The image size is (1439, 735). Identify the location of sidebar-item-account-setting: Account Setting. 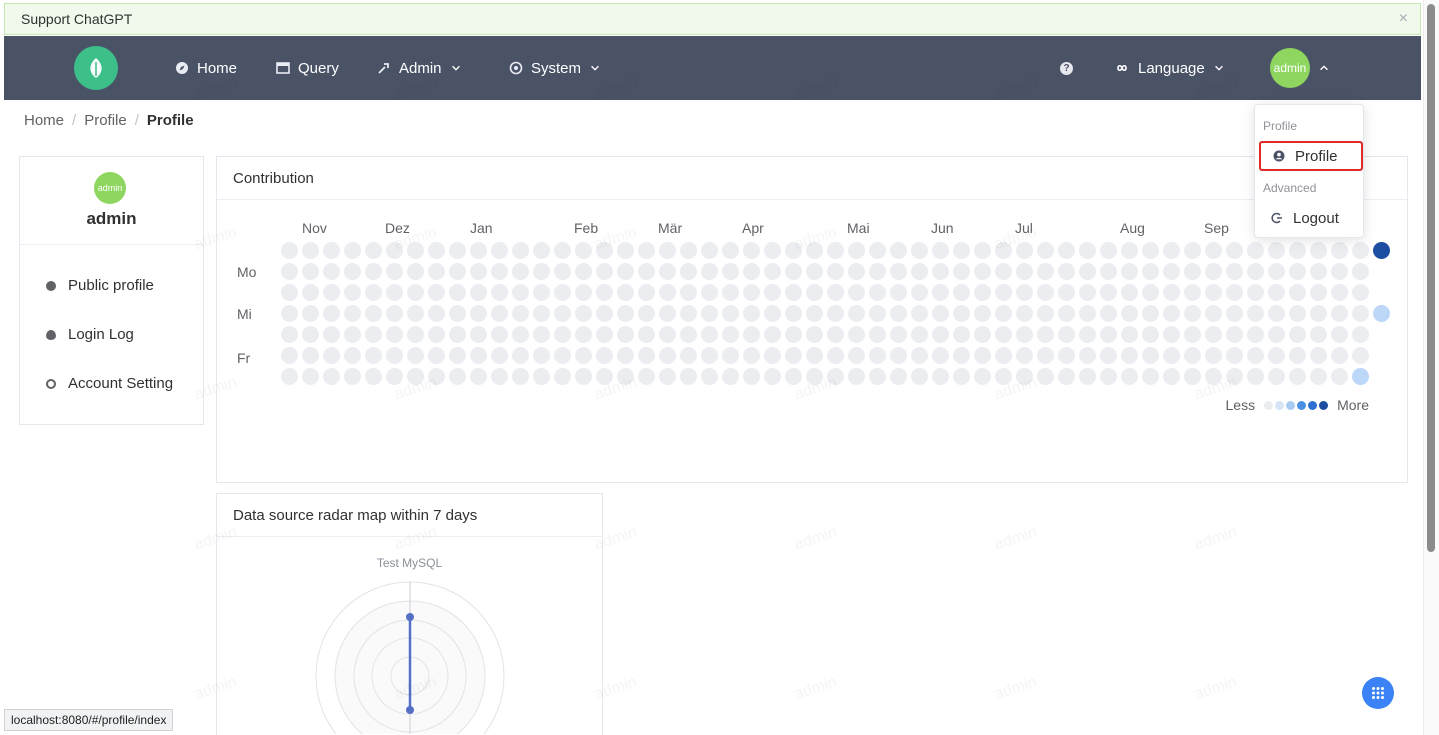
(109, 383).